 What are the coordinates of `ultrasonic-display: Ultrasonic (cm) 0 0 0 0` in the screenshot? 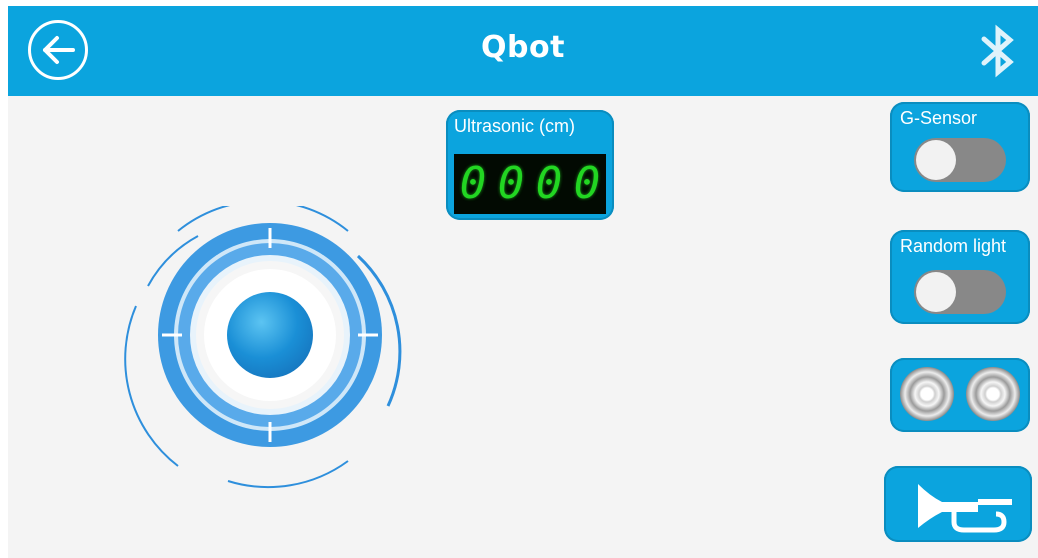 It's located at (530, 165).